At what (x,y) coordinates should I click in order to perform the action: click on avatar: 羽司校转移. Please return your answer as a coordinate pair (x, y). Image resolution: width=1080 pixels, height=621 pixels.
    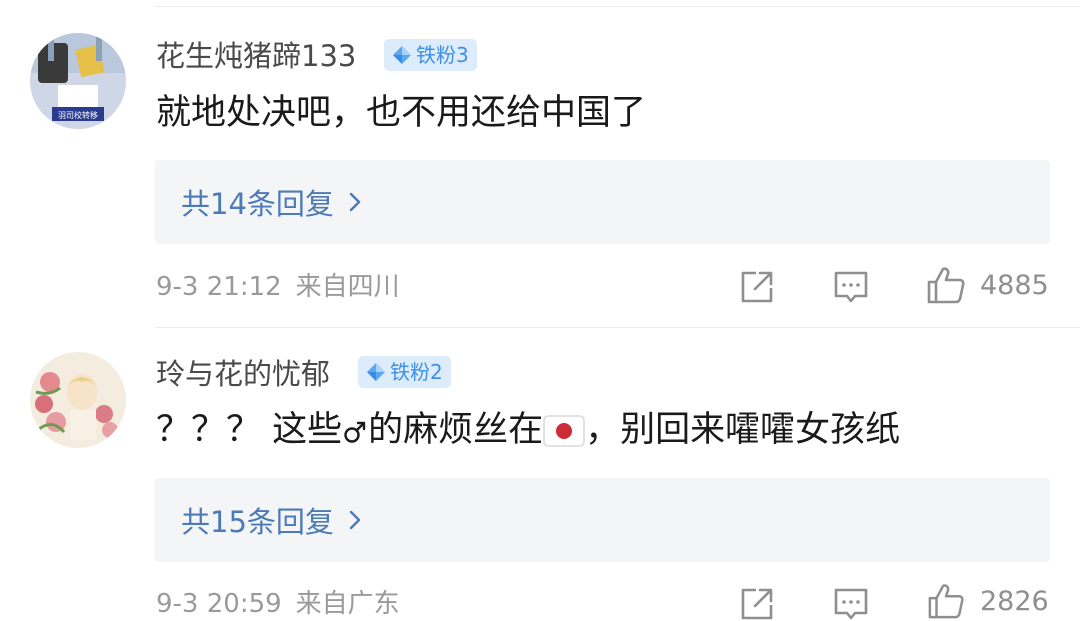
    Looking at the image, I should click on (78, 81).